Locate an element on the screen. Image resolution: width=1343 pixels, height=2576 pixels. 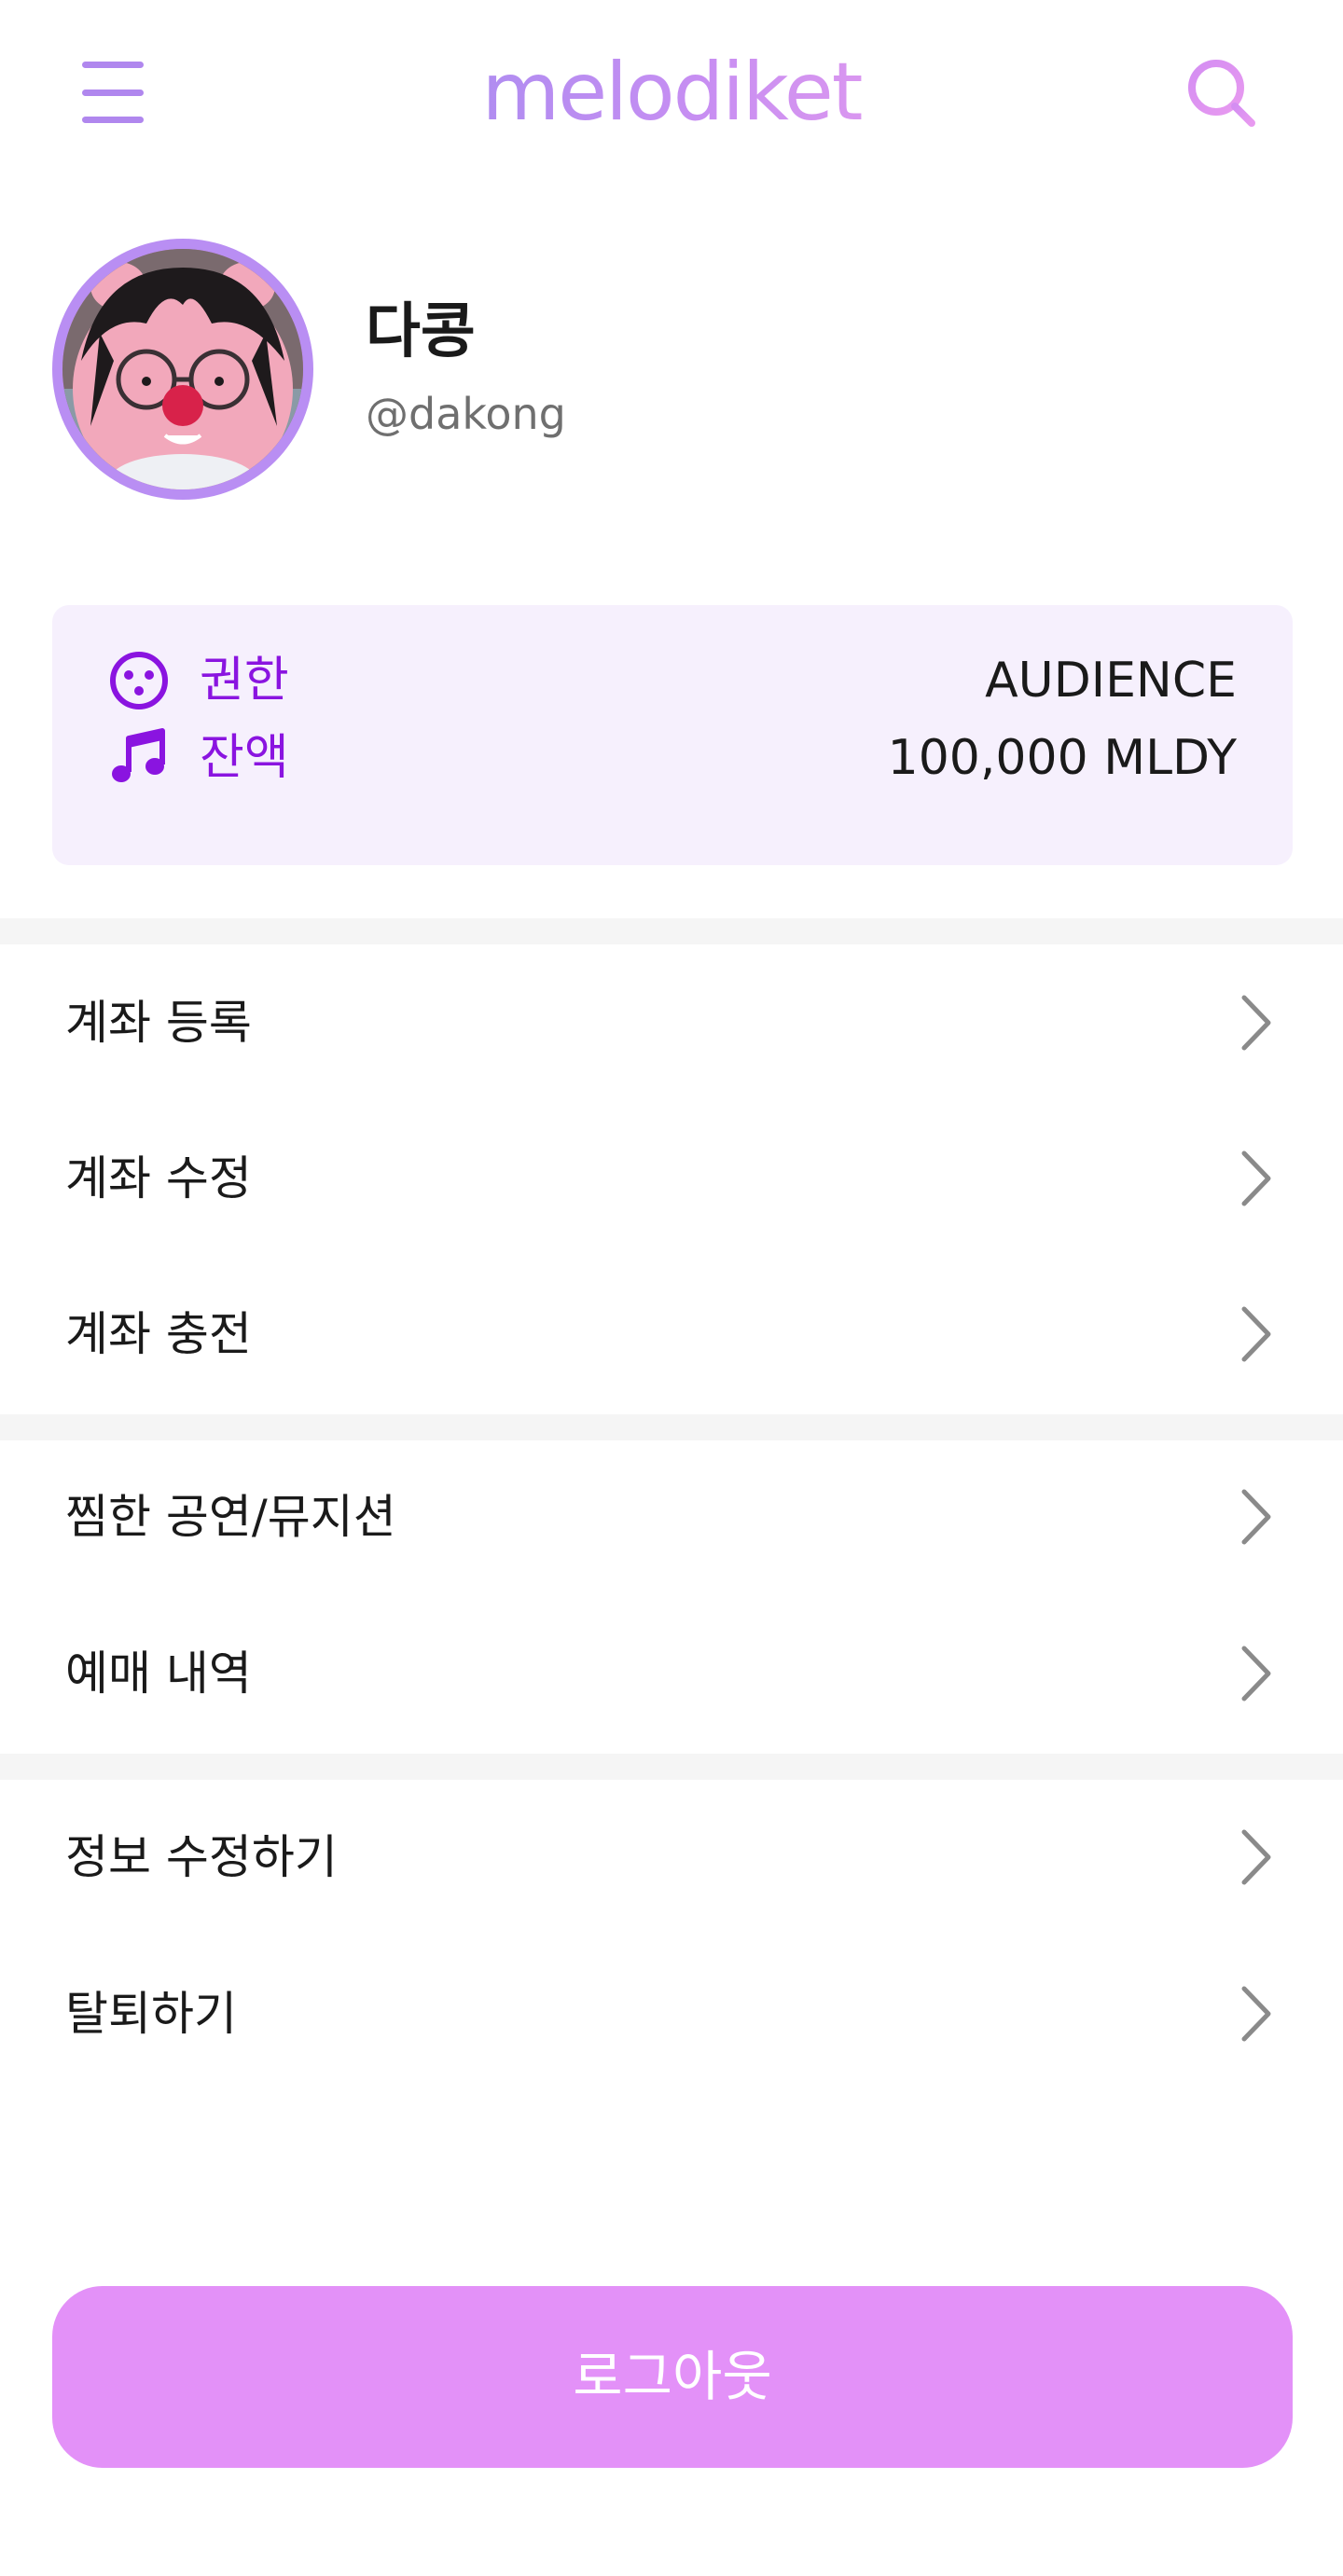
app-header: melodiket is located at coordinates (672, 95).